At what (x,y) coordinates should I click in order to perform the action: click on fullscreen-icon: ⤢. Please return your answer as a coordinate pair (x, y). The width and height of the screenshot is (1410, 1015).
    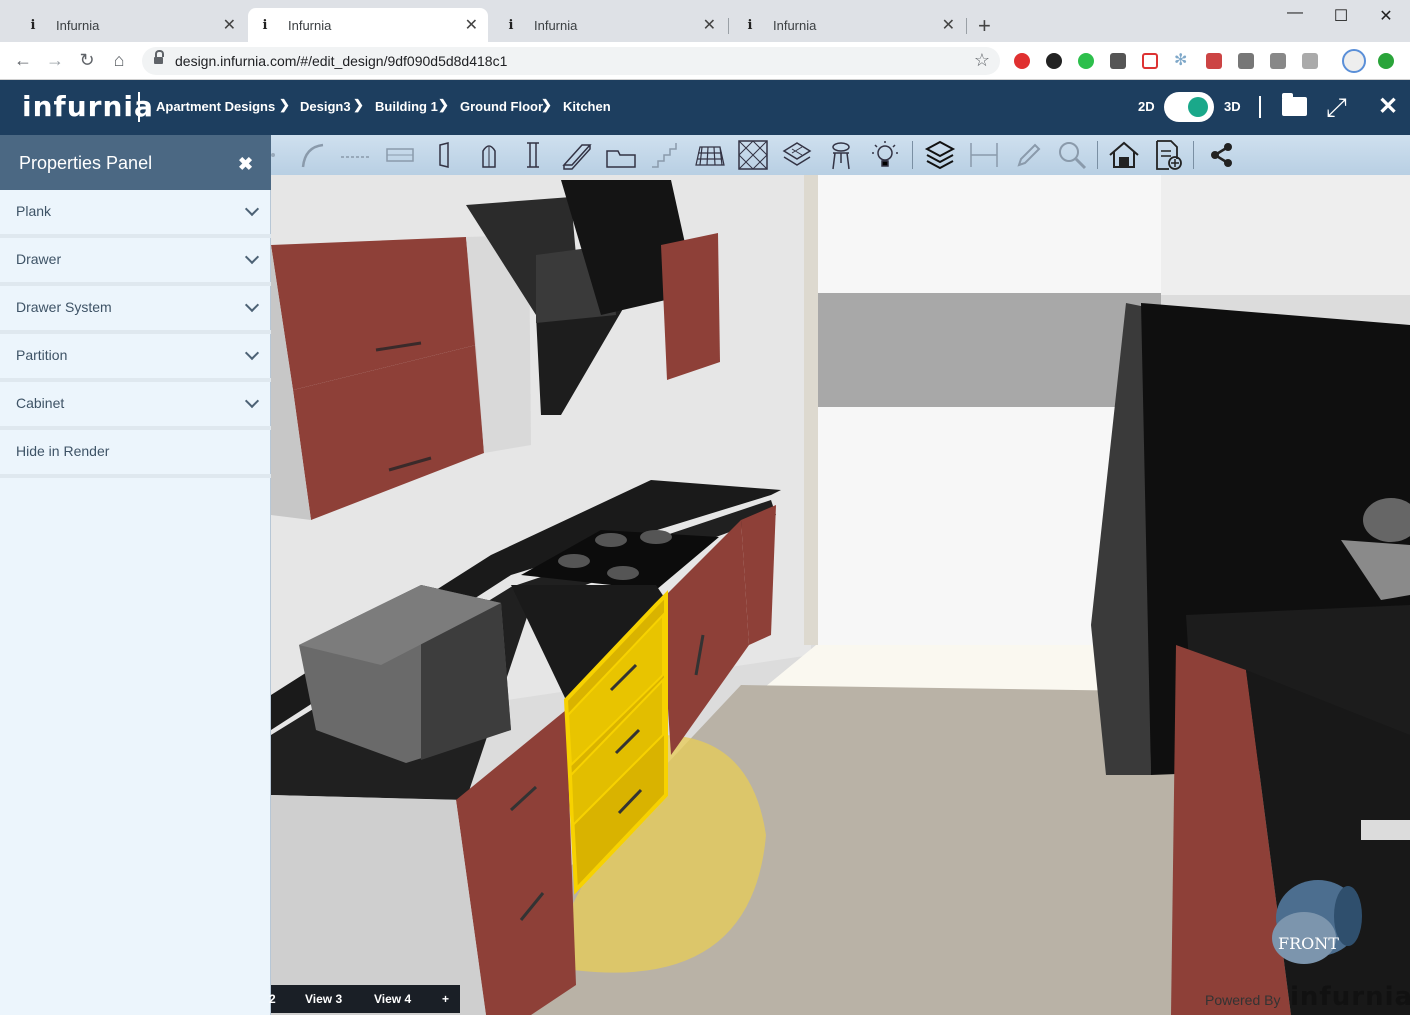
    Looking at the image, I should click on (1336, 108).